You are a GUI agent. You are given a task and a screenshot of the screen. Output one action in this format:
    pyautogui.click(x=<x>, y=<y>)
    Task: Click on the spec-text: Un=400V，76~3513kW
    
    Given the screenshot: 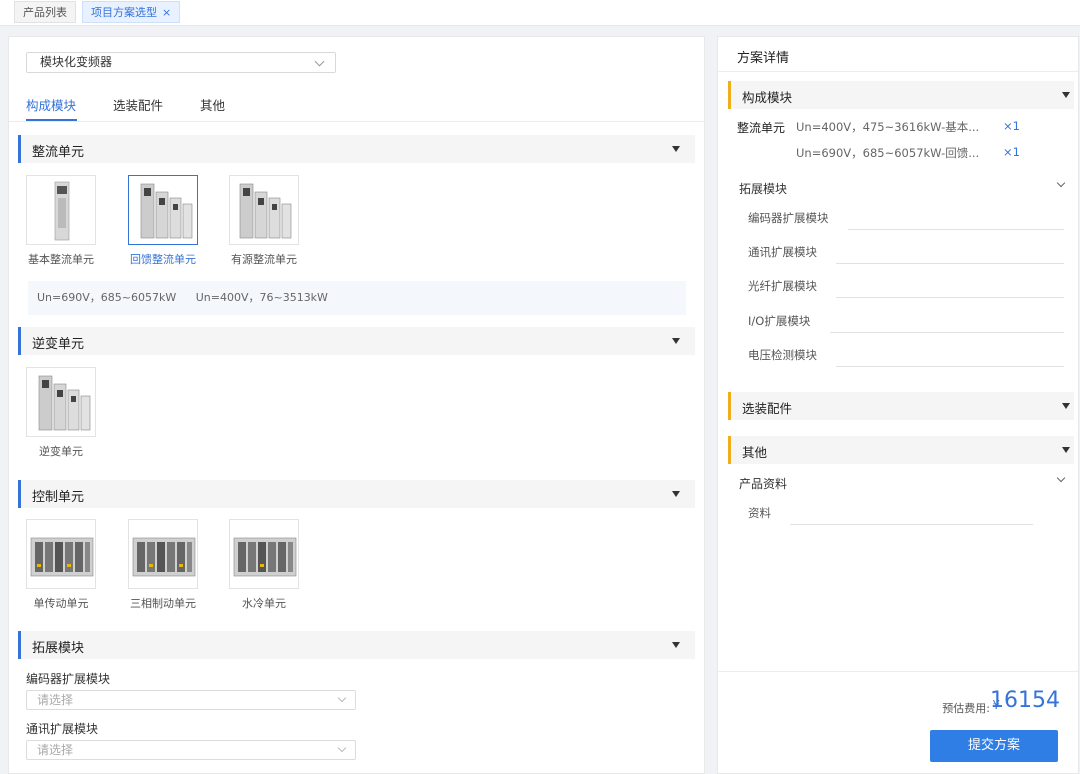 What is the action you would take?
    pyautogui.click(x=261, y=297)
    